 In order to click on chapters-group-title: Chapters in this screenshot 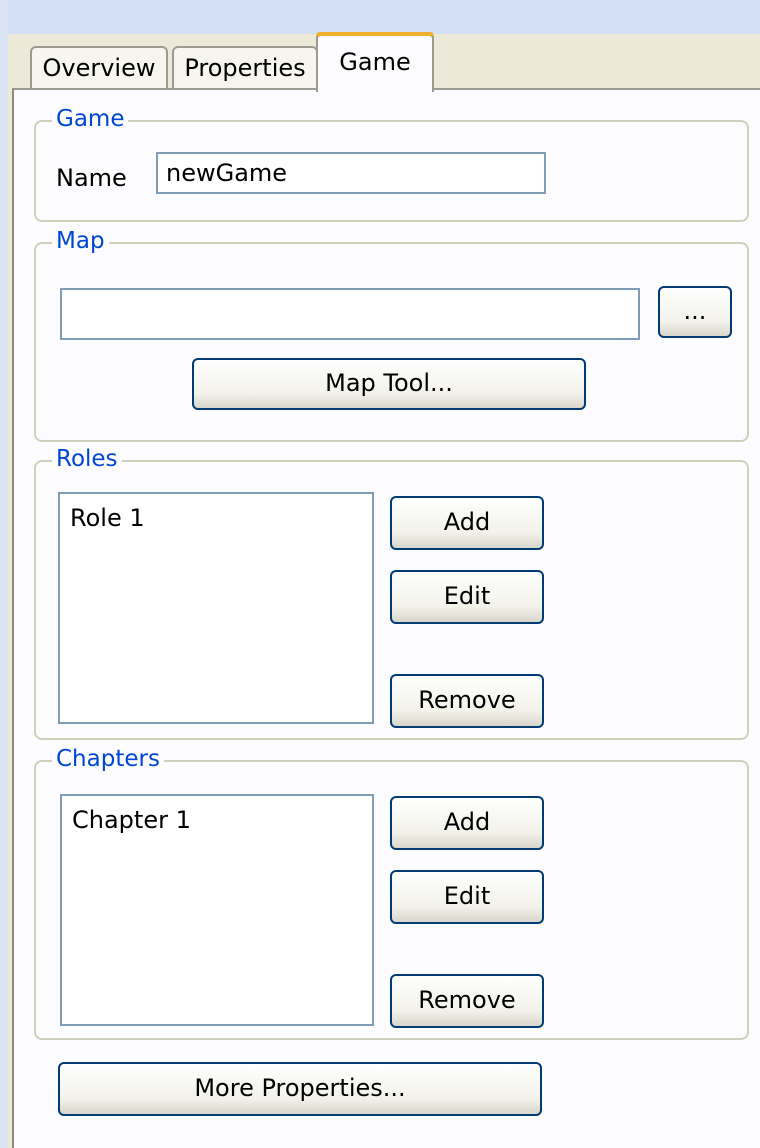, I will do `click(108, 759)`.